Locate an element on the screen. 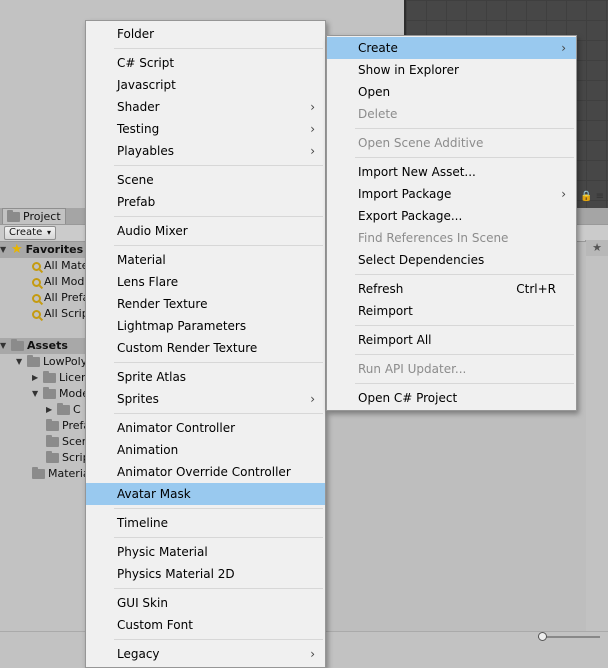 The width and height of the screenshot is (608, 668). menu-item-label: Animator Override Controller is located at coordinates (204, 472).